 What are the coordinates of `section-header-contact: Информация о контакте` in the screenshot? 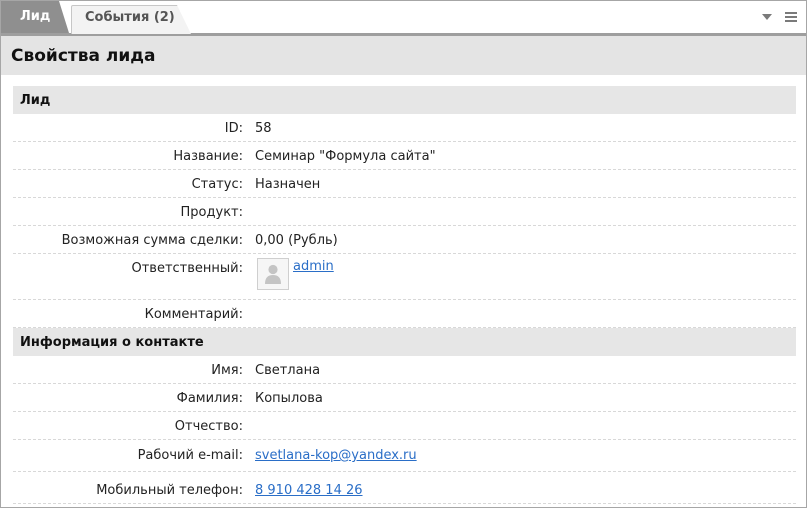 It's located at (404, 342).